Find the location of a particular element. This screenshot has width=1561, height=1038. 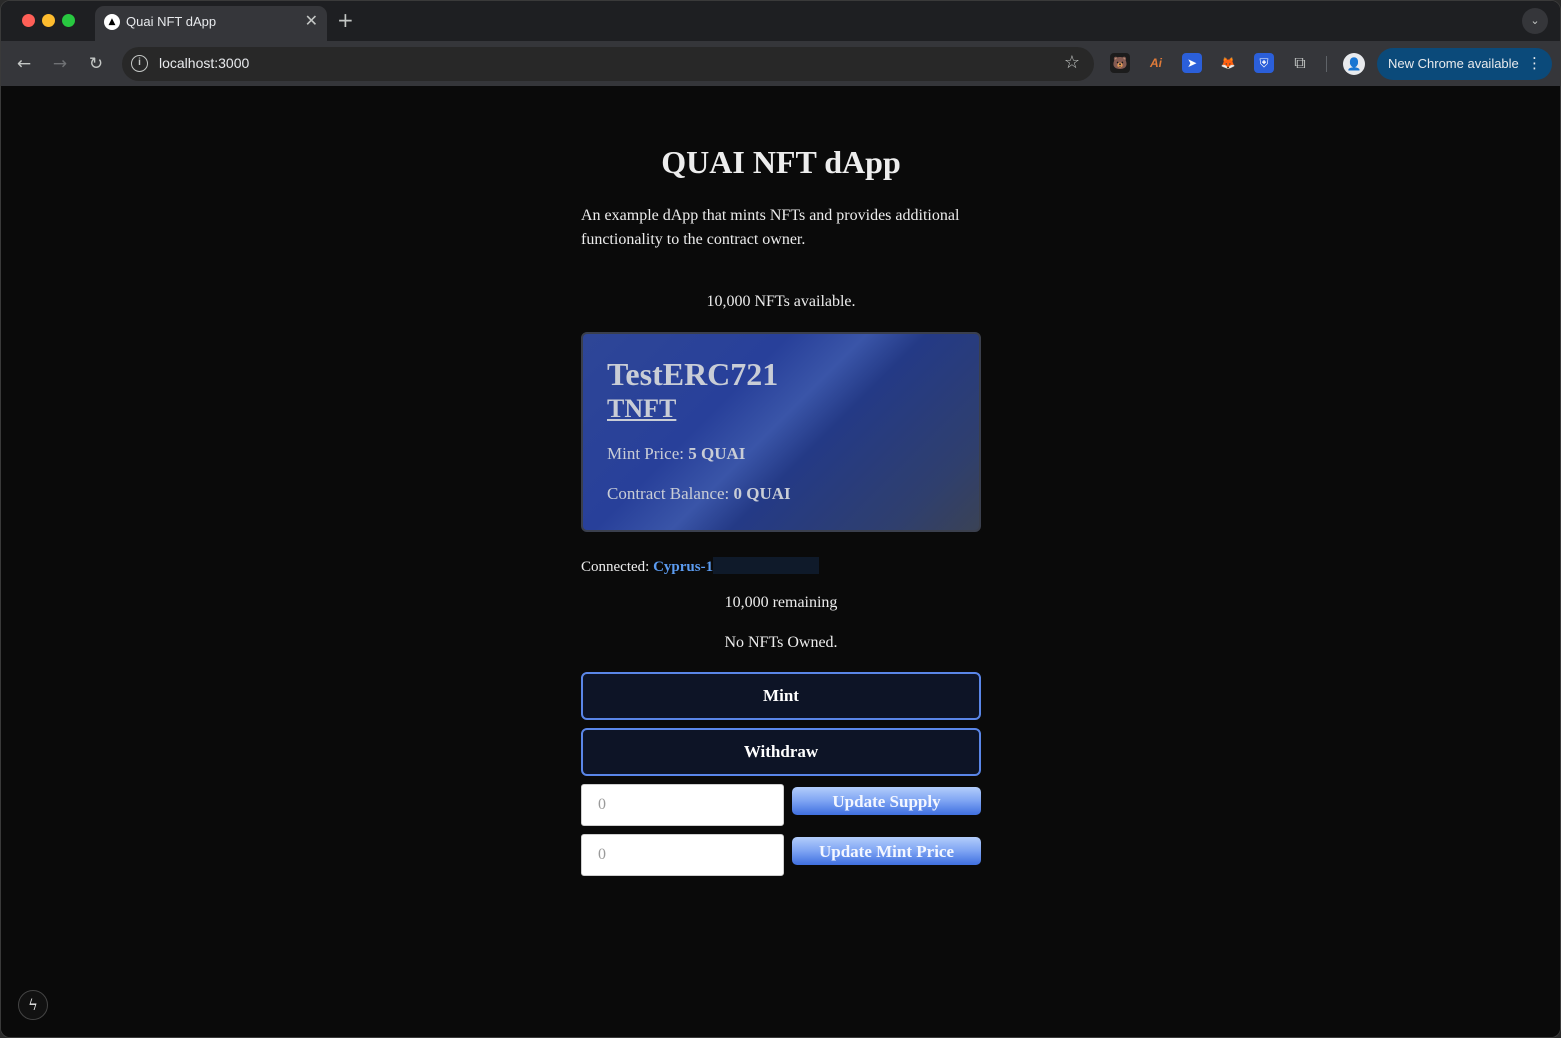

triangle-icon: ▲ is located at coordinates (112, 22).